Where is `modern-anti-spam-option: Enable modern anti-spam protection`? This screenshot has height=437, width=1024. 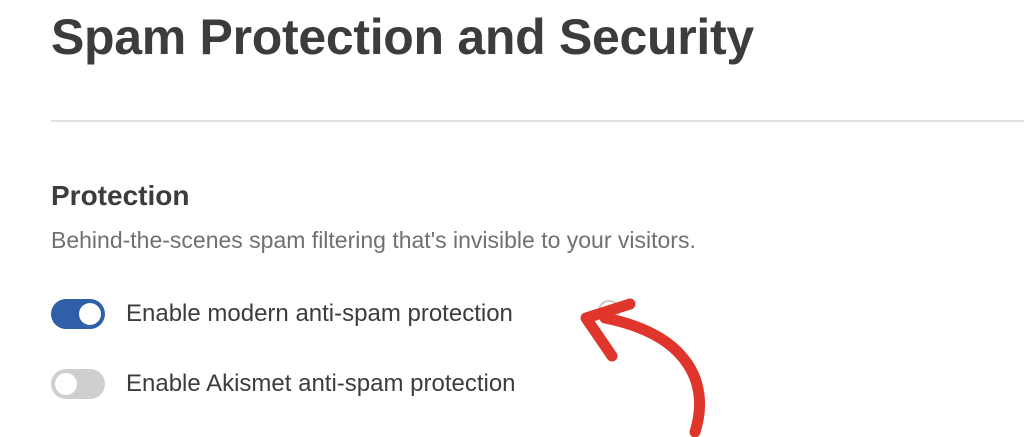 modern-anti-spam-option: Enable modern anti-spam protection is located at coordinates (282, 314).